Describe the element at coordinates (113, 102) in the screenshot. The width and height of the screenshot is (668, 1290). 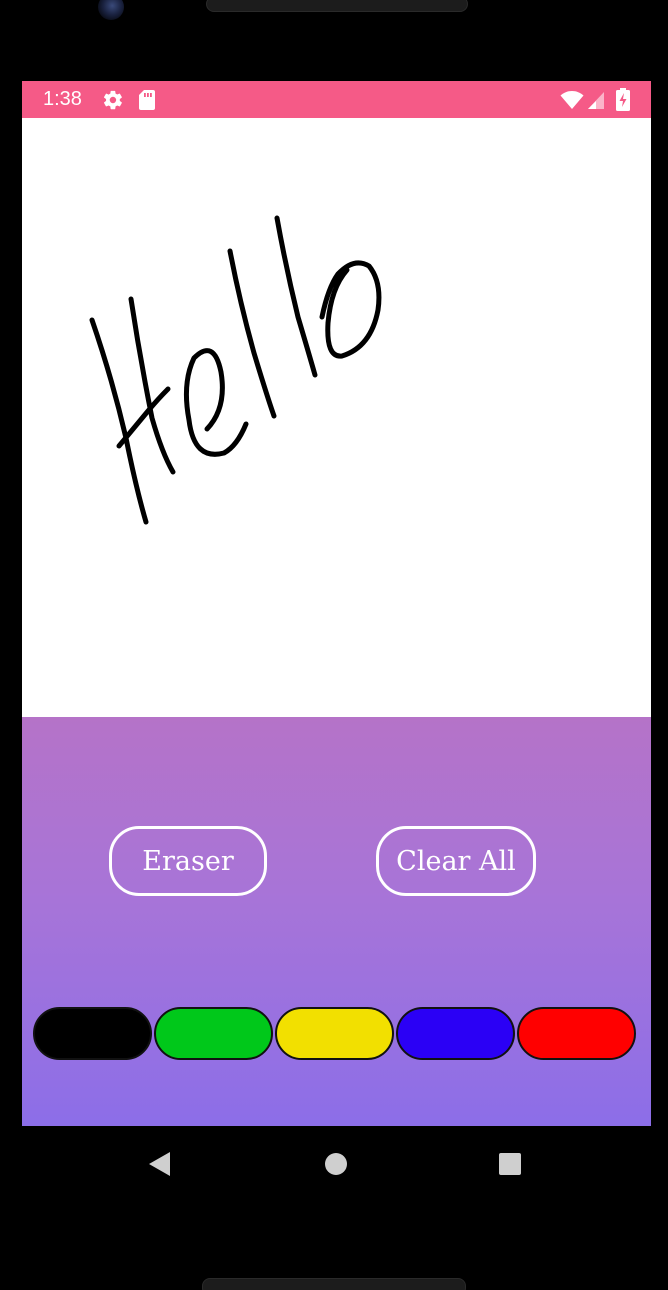
I see `gear-icon` at that location.